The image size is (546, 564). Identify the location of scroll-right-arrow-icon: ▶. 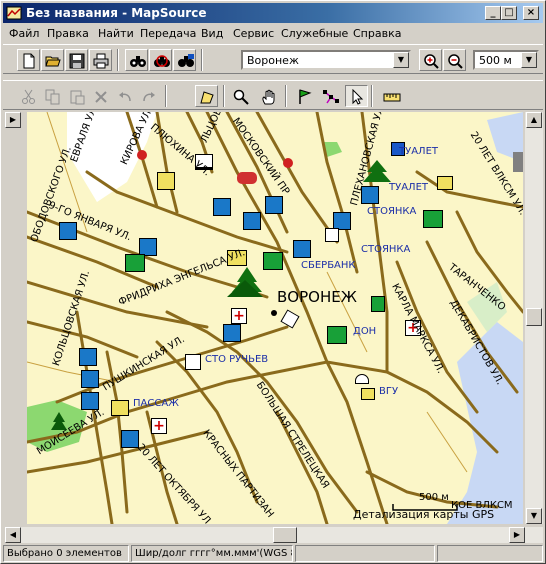
(517, 535).